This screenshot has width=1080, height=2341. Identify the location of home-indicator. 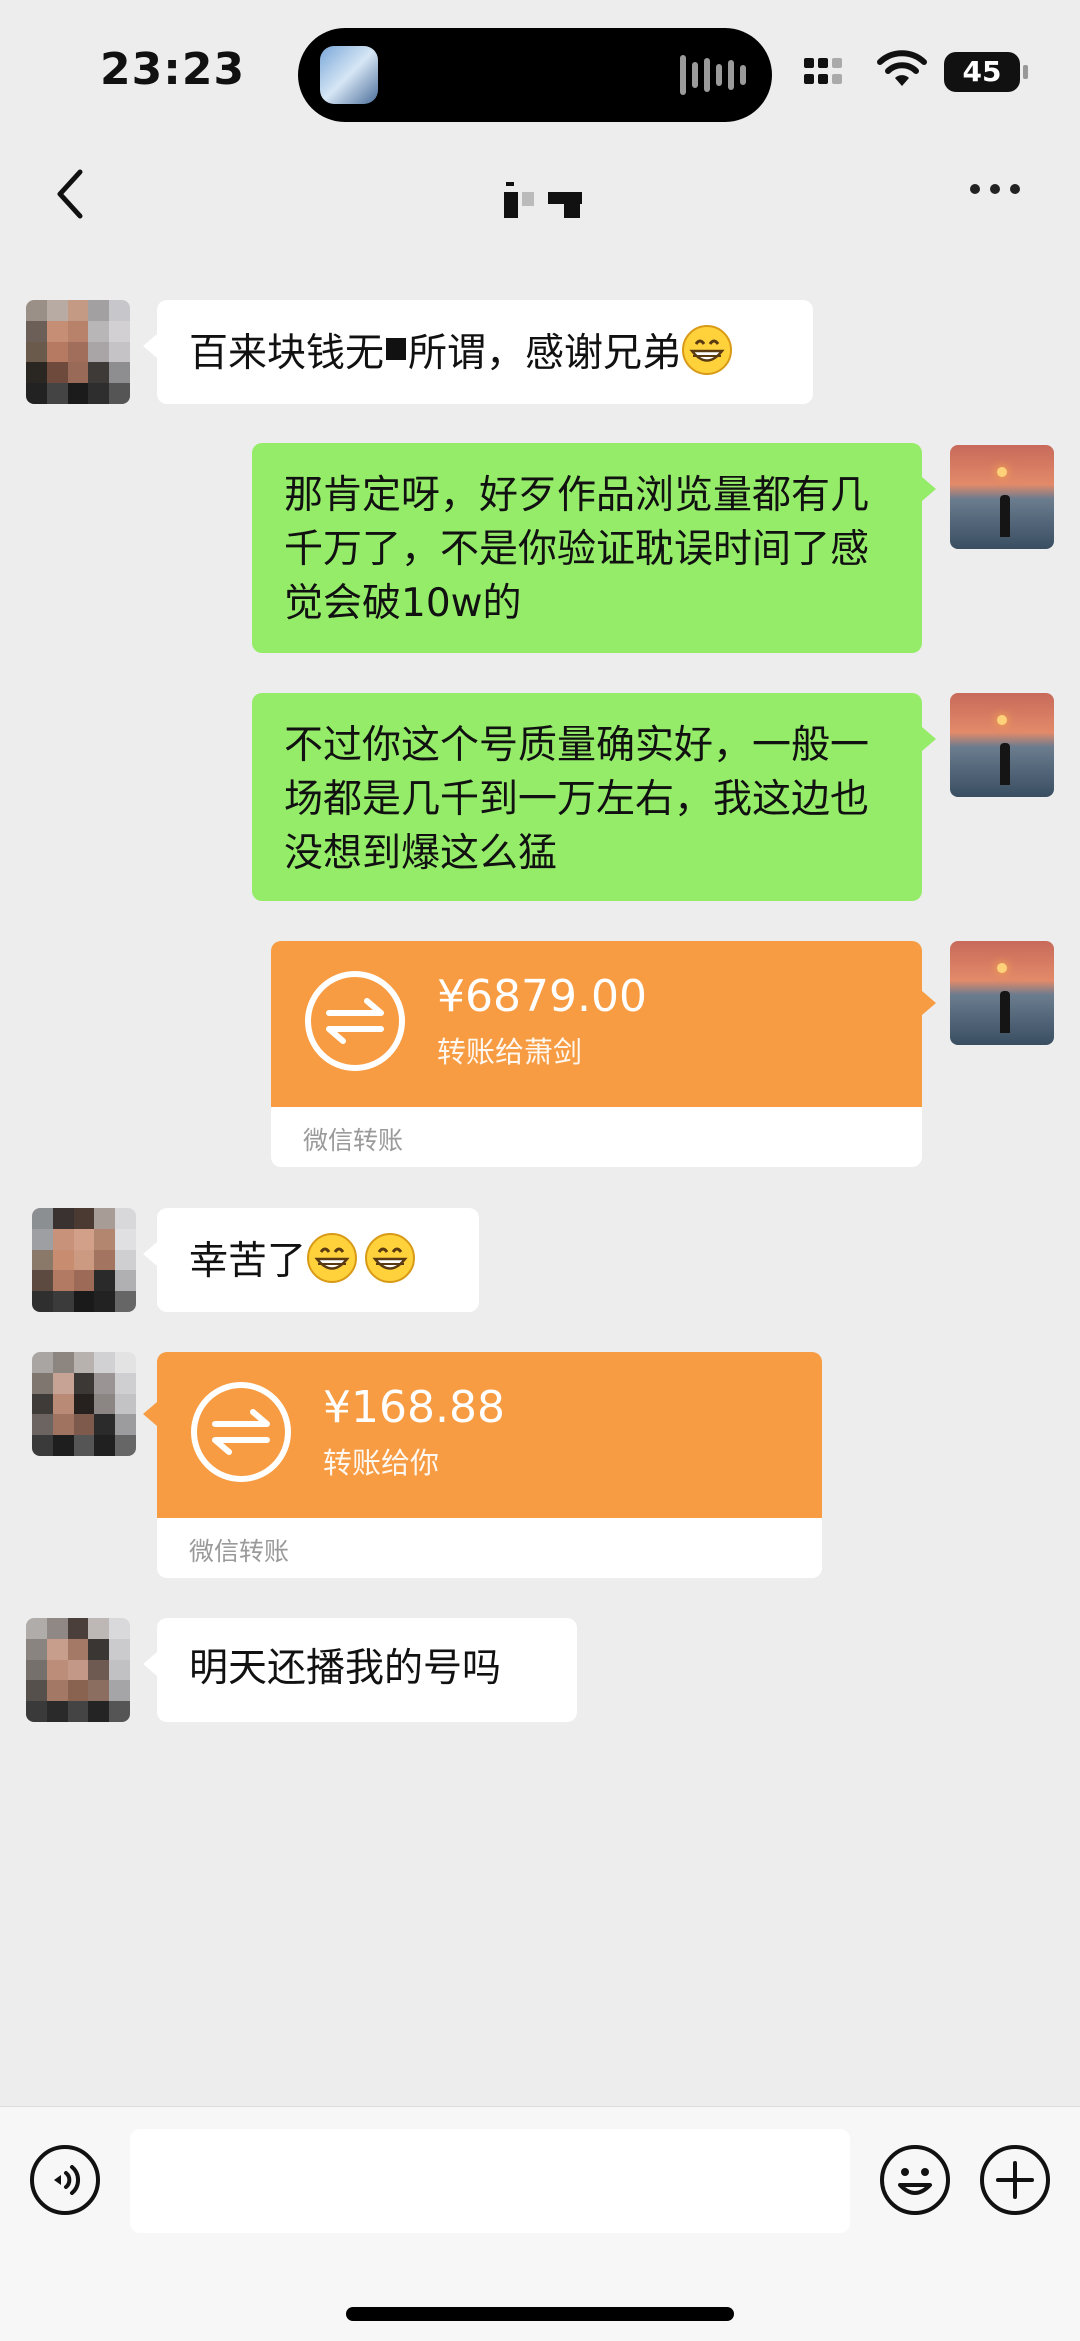
(540, 2314).